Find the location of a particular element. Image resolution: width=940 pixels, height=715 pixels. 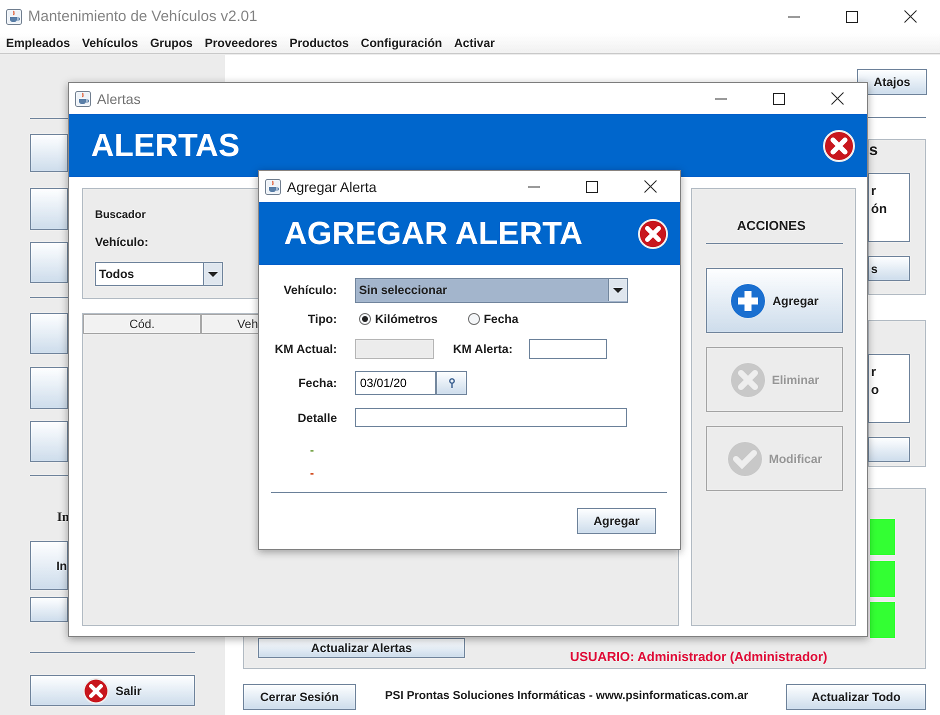

window-title: Agregar Alerta is located at coordinates (331, 186).